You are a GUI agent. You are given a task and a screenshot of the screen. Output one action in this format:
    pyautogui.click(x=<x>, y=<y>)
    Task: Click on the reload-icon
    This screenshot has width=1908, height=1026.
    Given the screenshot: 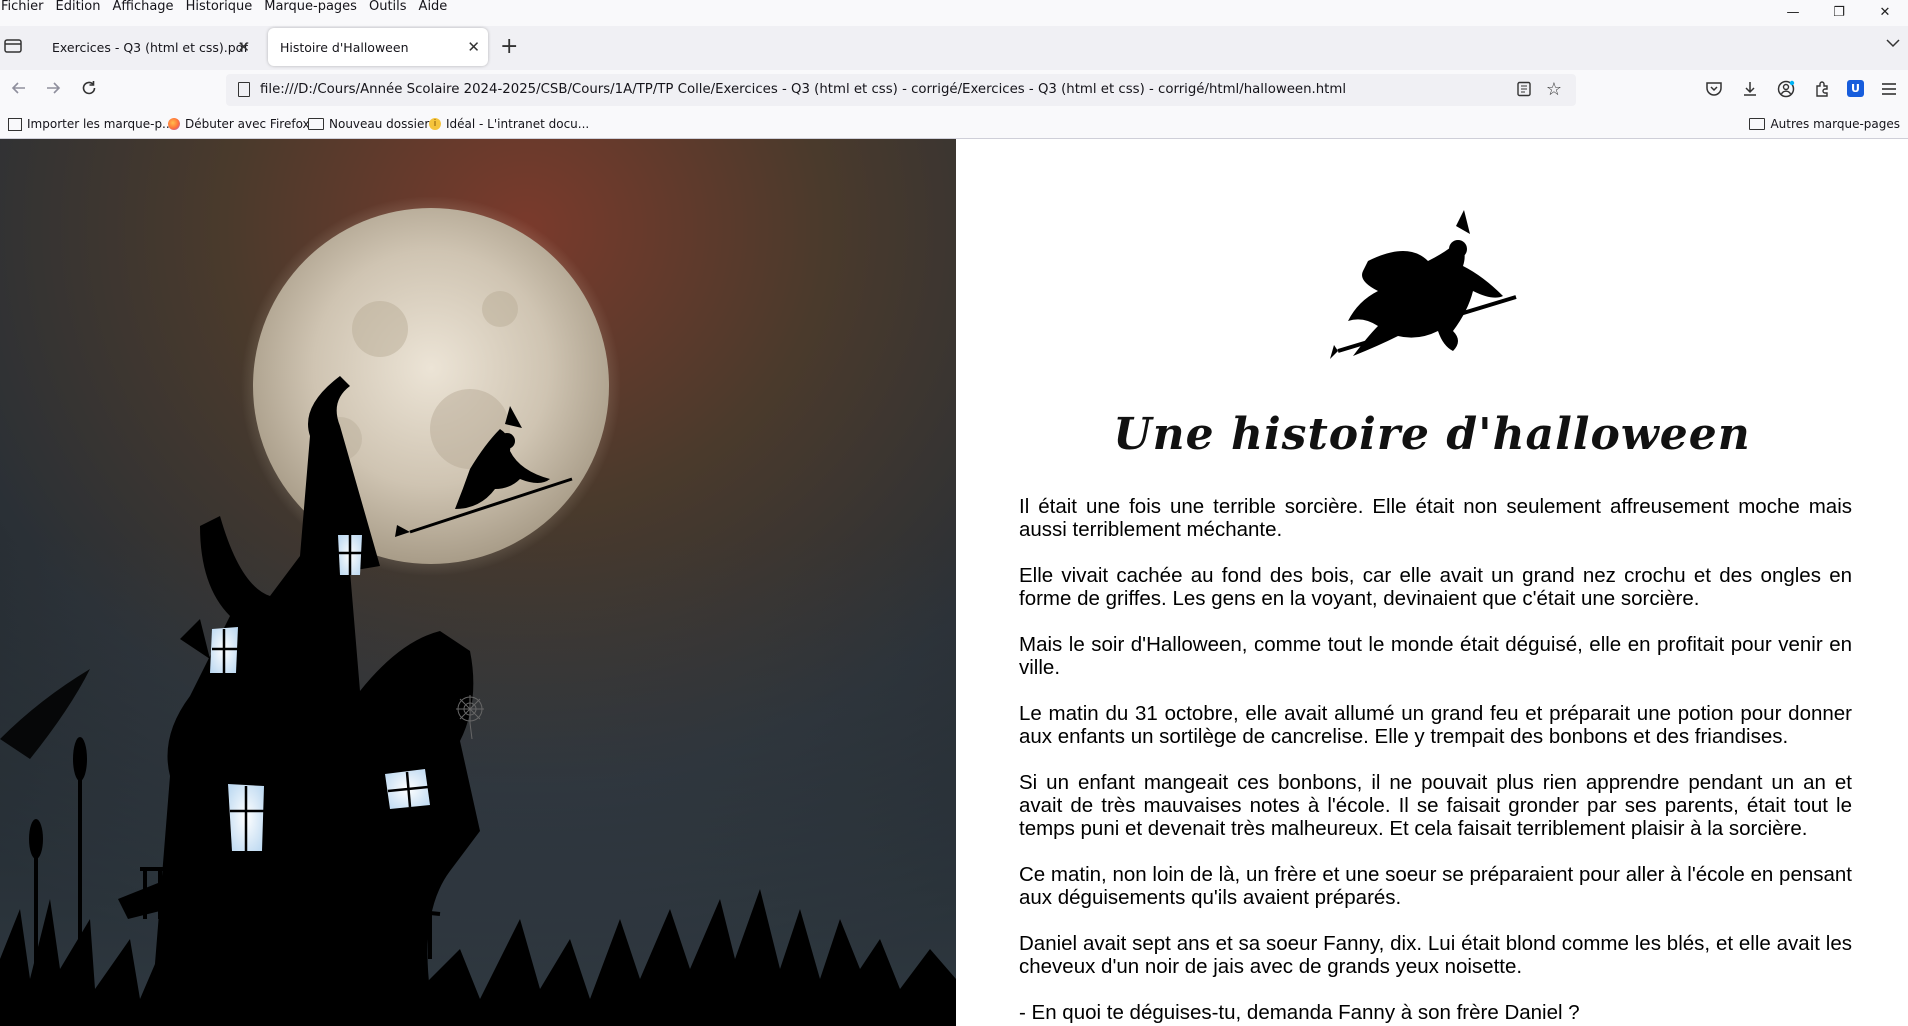 What is the action you would take?
    pyautogui.click(x=89, y=88)
    